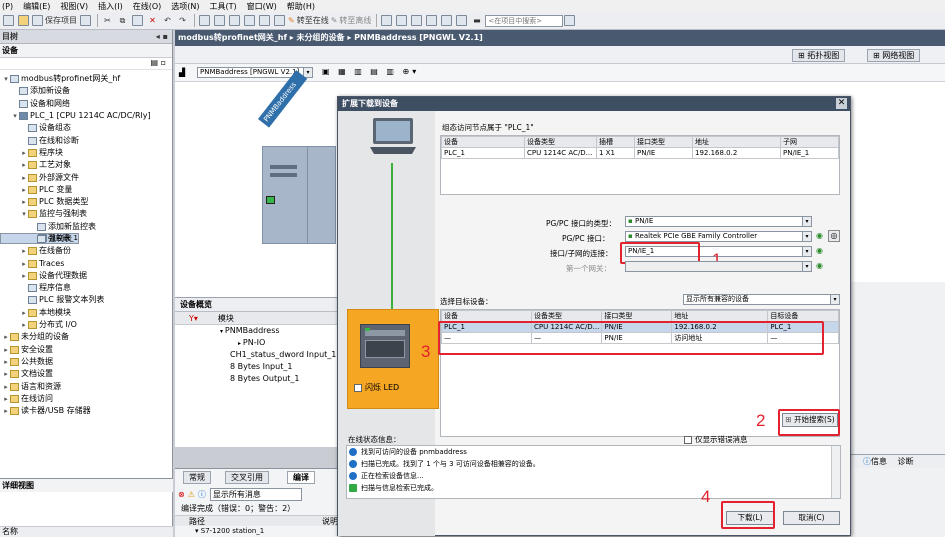  I want to click on tree-item: ▸ 语言和资源, so click(86, 386).